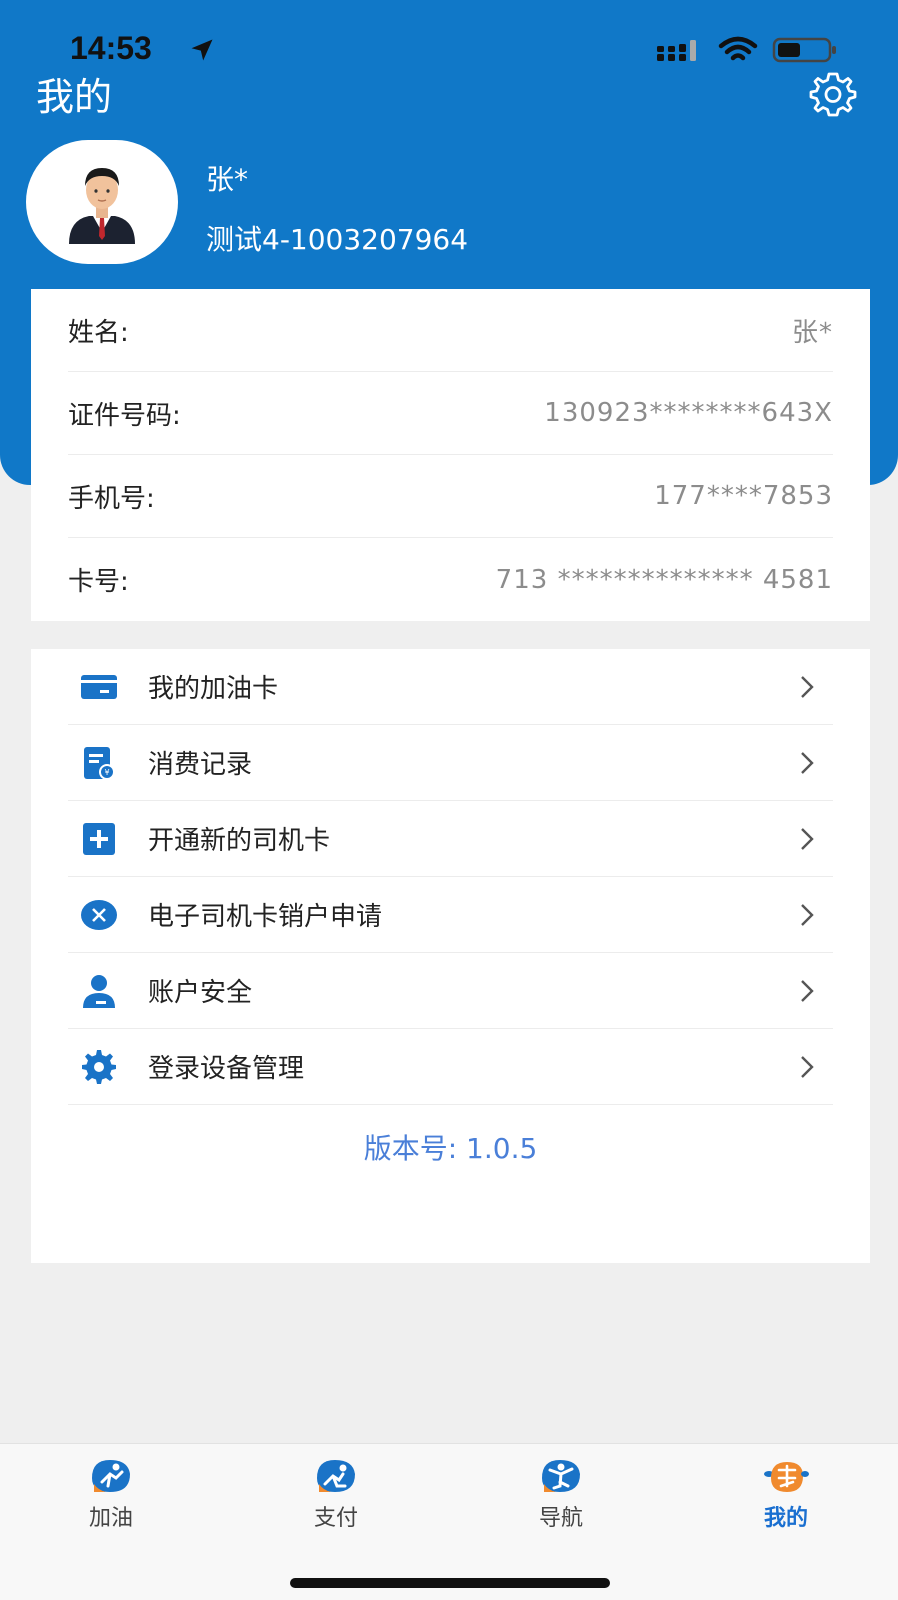  What do you see at coordinates (335, 1518) in the screenshot?
I see `tab-label: 支付` at bounding box center [335, 1518].